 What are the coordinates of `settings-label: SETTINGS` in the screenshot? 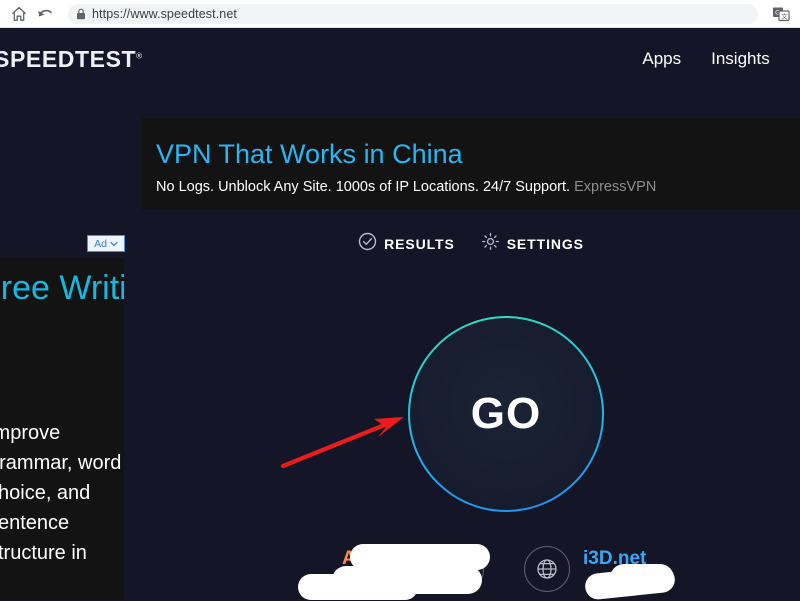 It's located at (545, 244).